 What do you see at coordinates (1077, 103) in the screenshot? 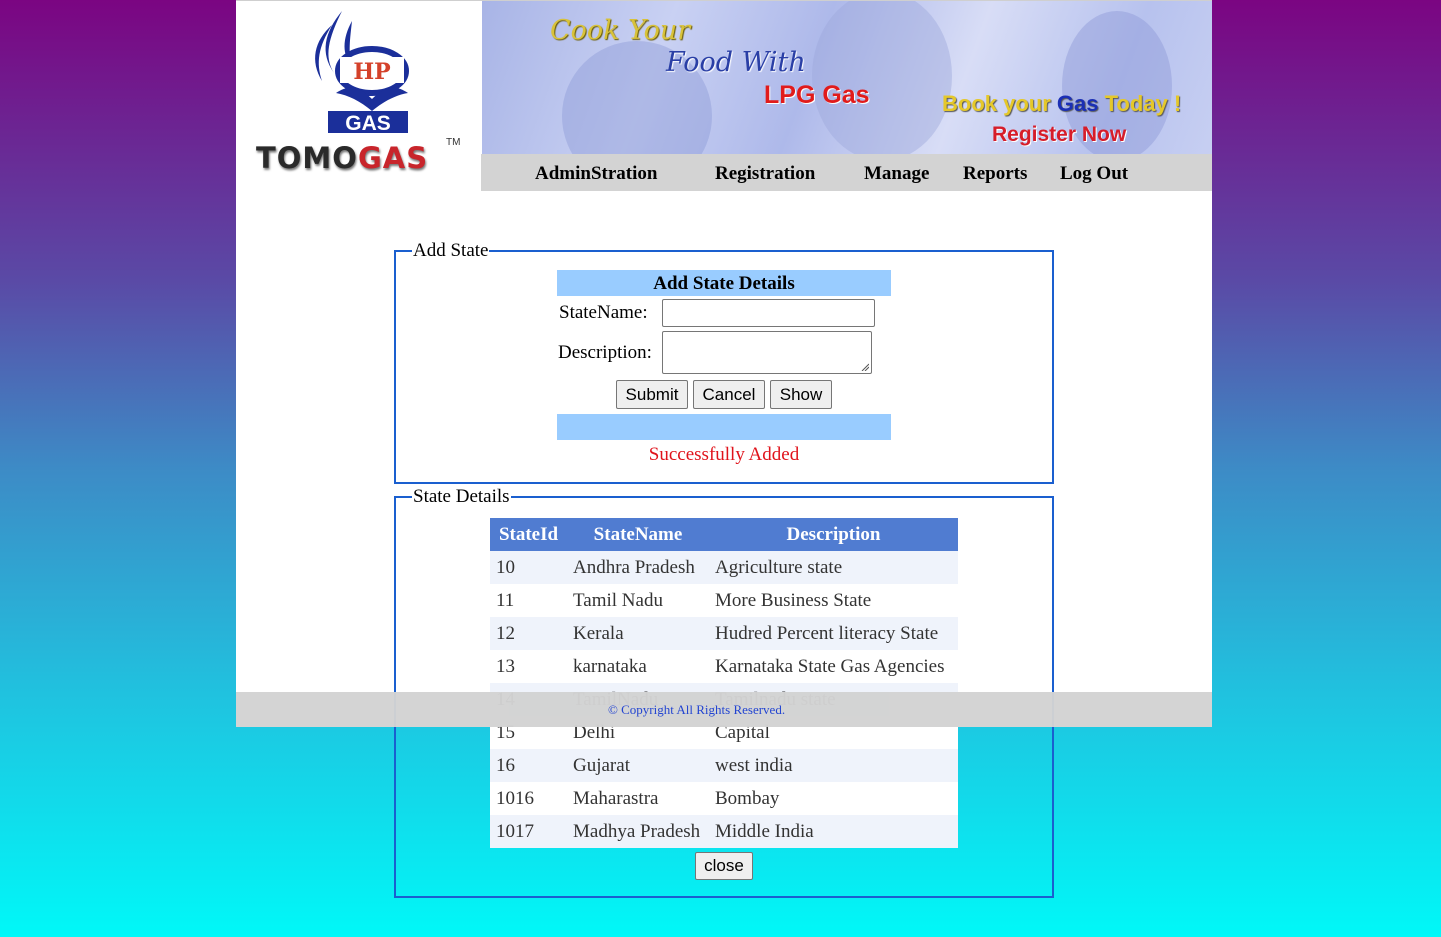
I see `banner-book-gas: Gas` at bounding box center [1077, 103].